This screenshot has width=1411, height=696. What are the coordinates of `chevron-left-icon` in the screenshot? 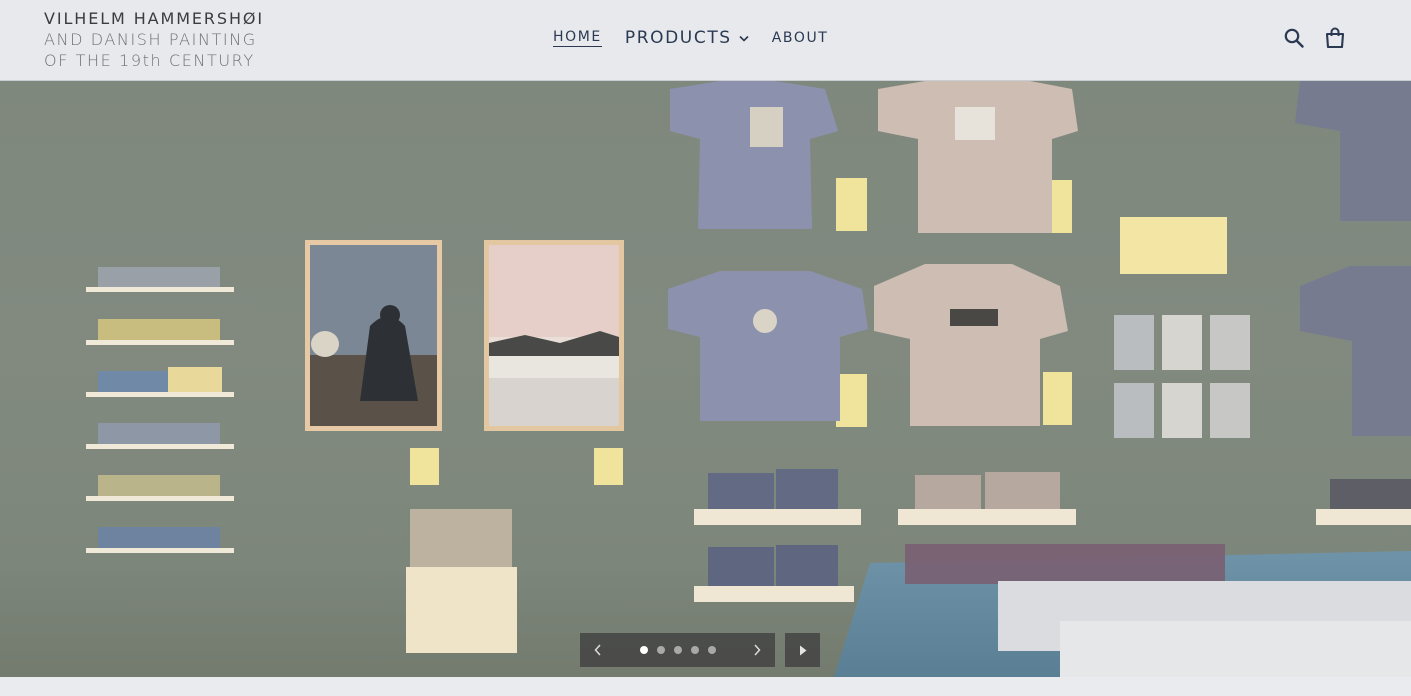 It's located at (597, 650).